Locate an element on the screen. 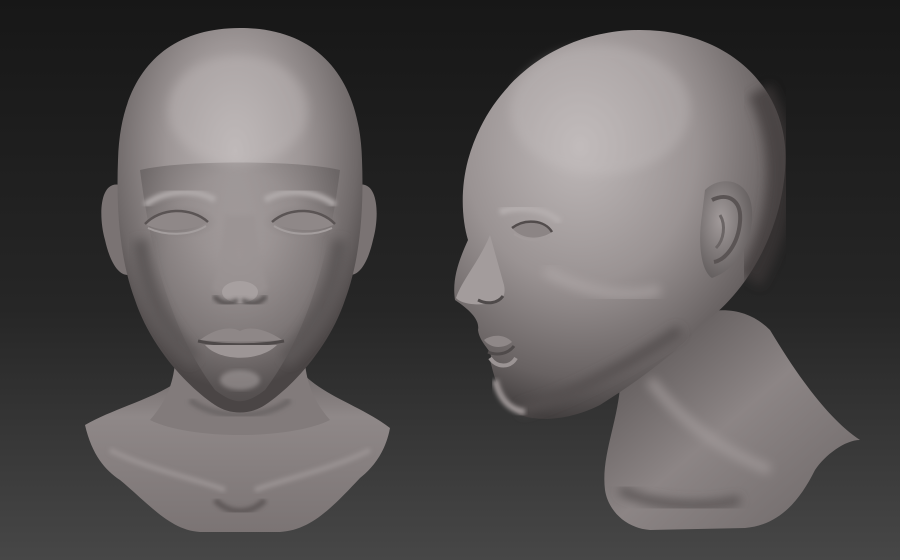 This screenshot has width=900, height=560. front-right-eye is located at coordinates (302, 222).